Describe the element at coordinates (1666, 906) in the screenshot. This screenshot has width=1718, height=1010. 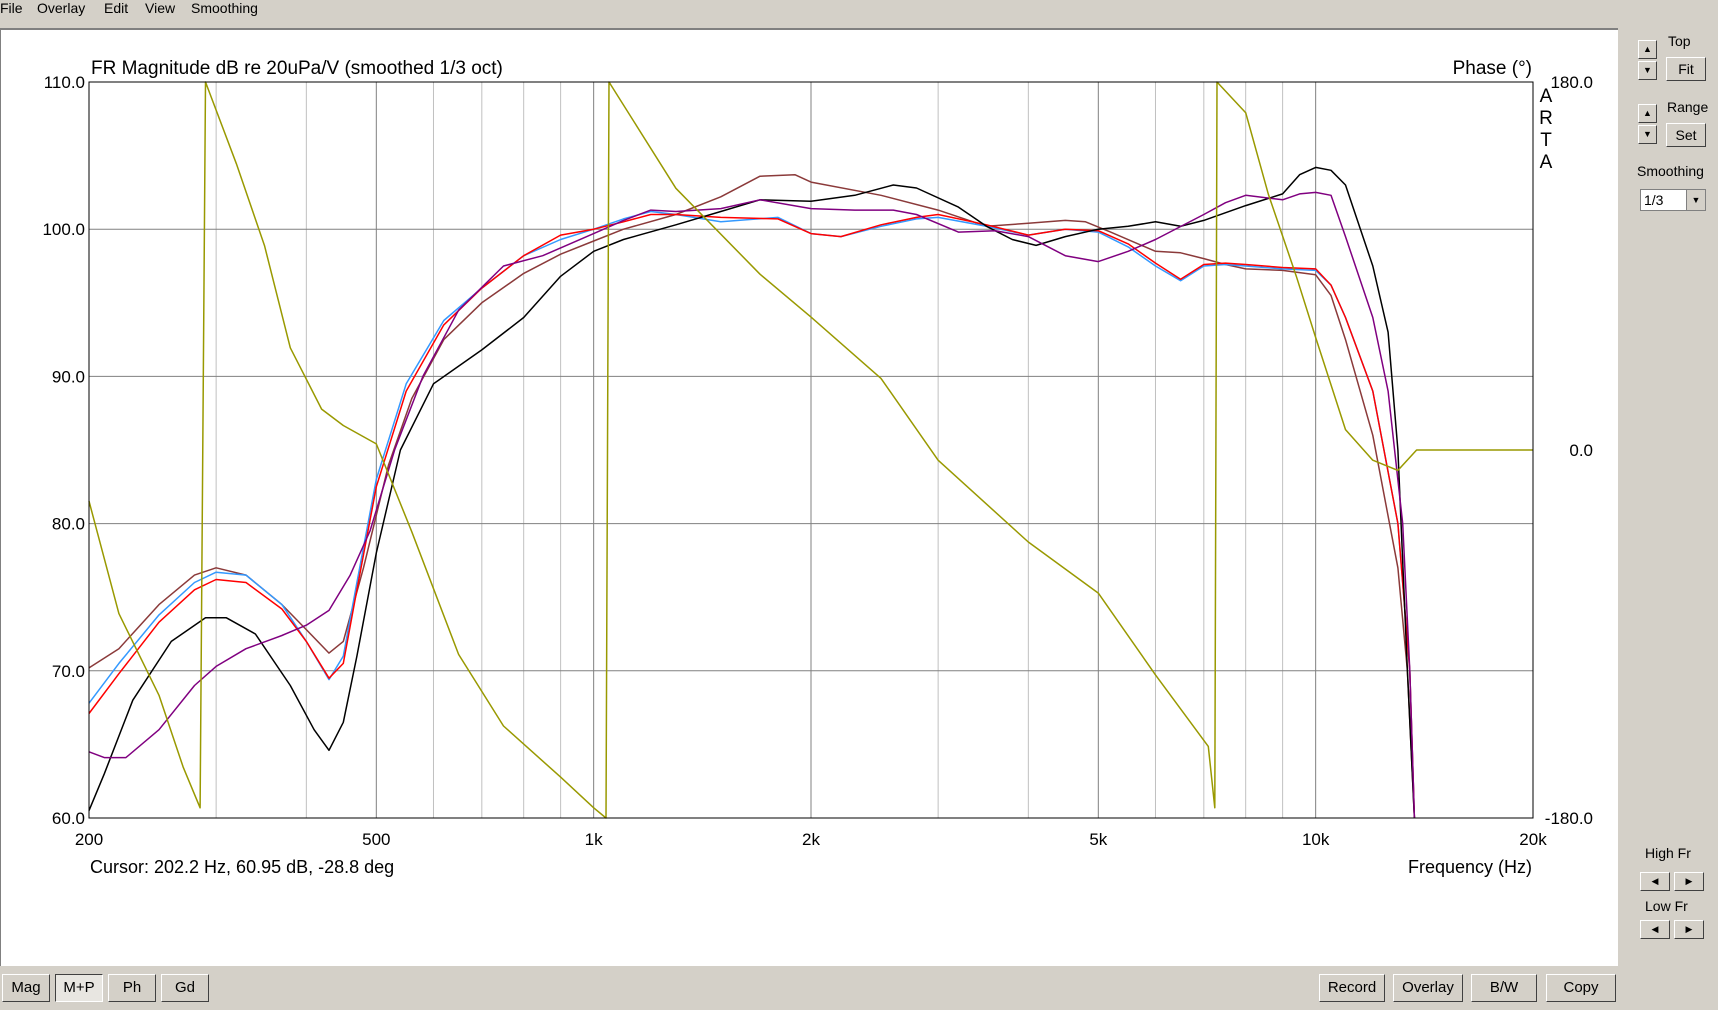
I see `low-fr-label: Low Fr` at that location.